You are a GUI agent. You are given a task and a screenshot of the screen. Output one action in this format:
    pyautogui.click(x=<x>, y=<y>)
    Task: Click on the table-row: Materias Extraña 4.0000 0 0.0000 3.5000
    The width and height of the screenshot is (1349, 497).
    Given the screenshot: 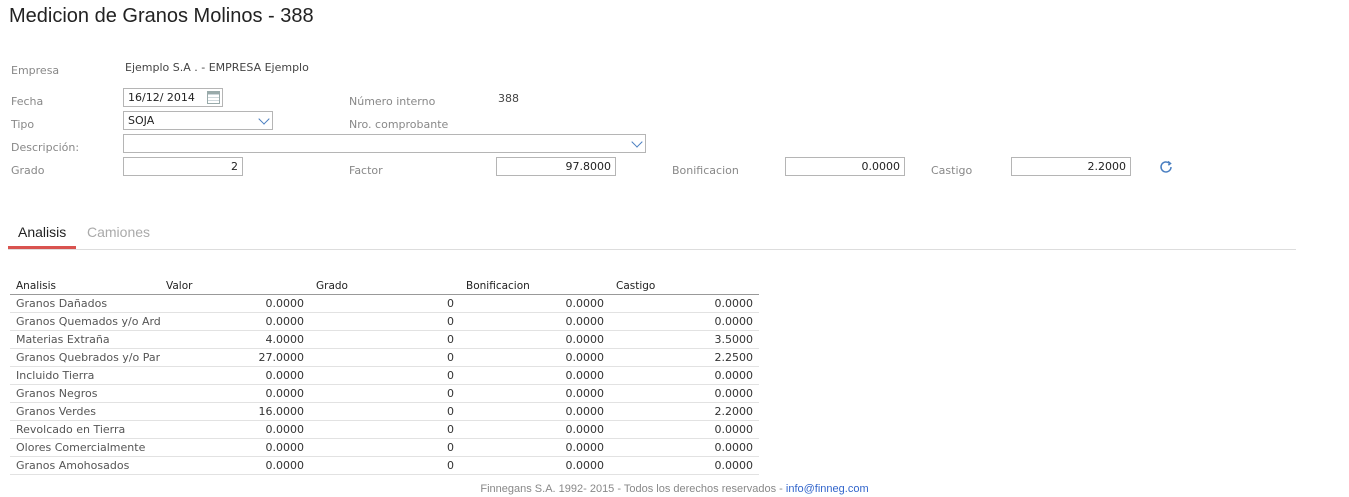 What is the action you would take?
    pyautogui.click(x=384, y=339)
    